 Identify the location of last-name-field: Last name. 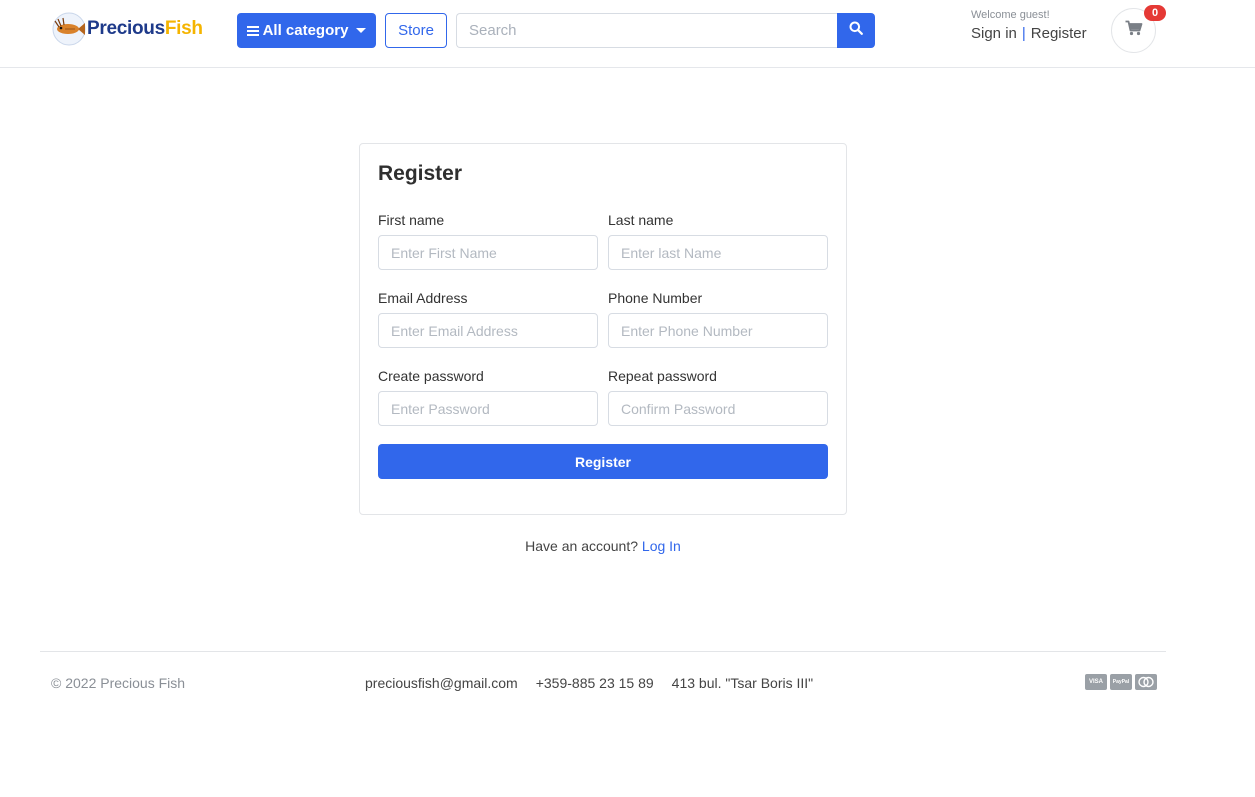
(718, 241).